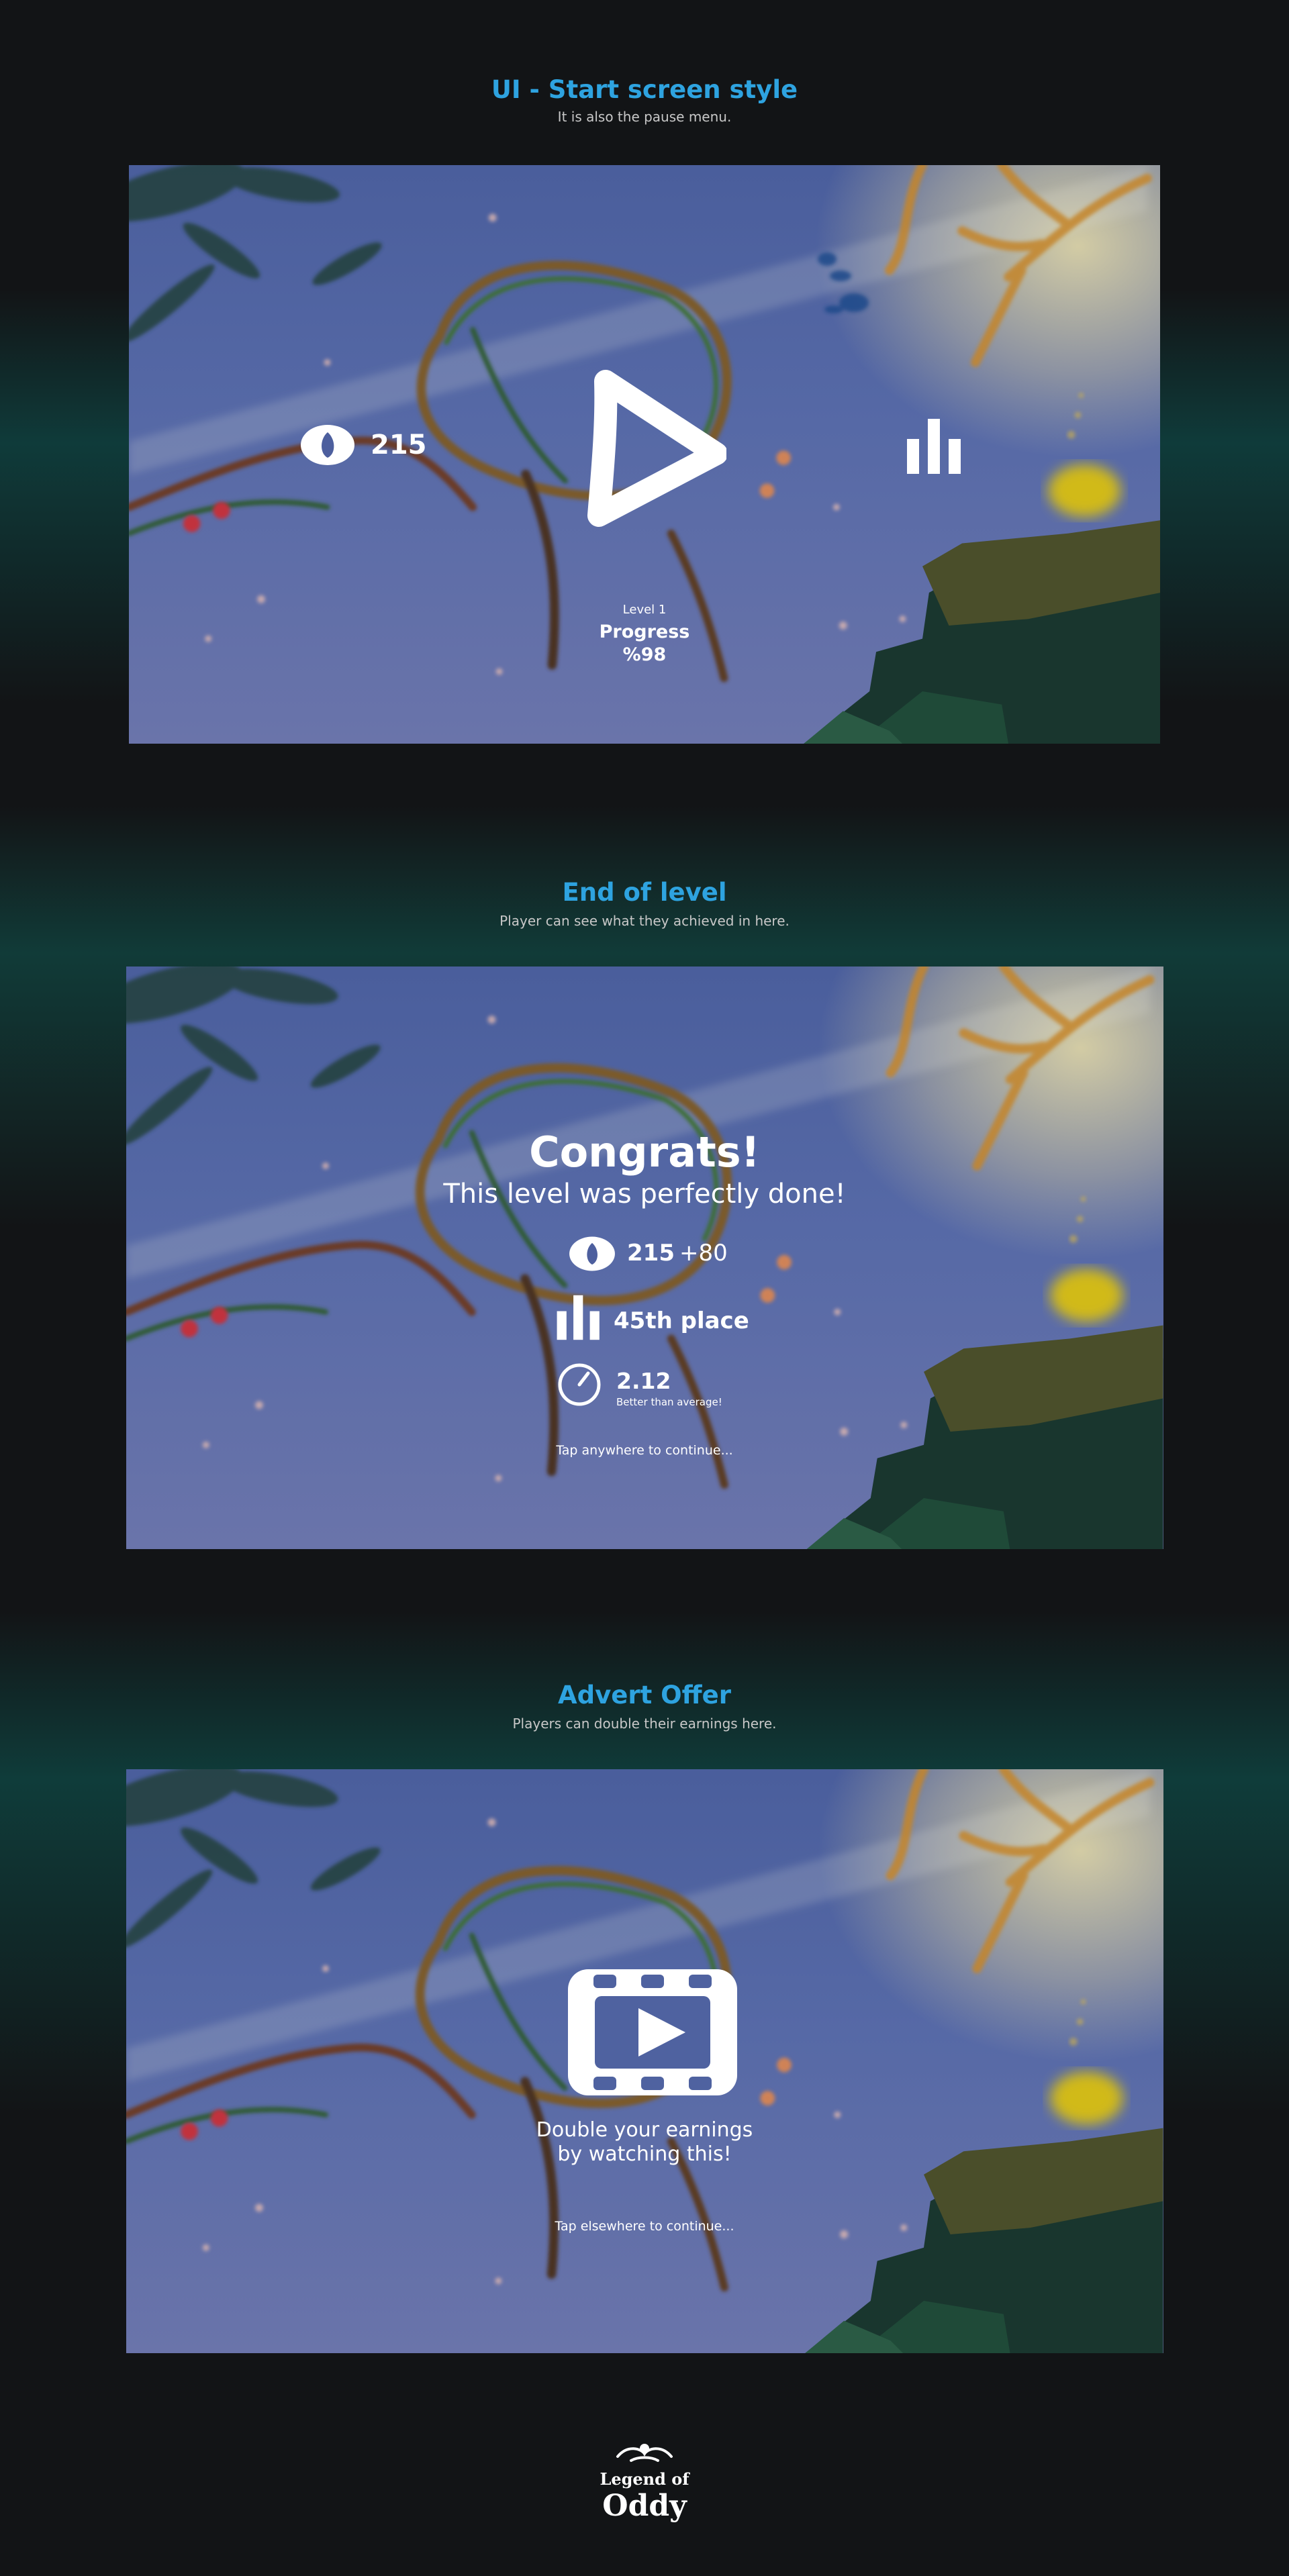  What do you see at coordinates (644, 1695) in the screenshot?
I see `section-title-advert: Advert Offer` at bounding box center [644, 1695].